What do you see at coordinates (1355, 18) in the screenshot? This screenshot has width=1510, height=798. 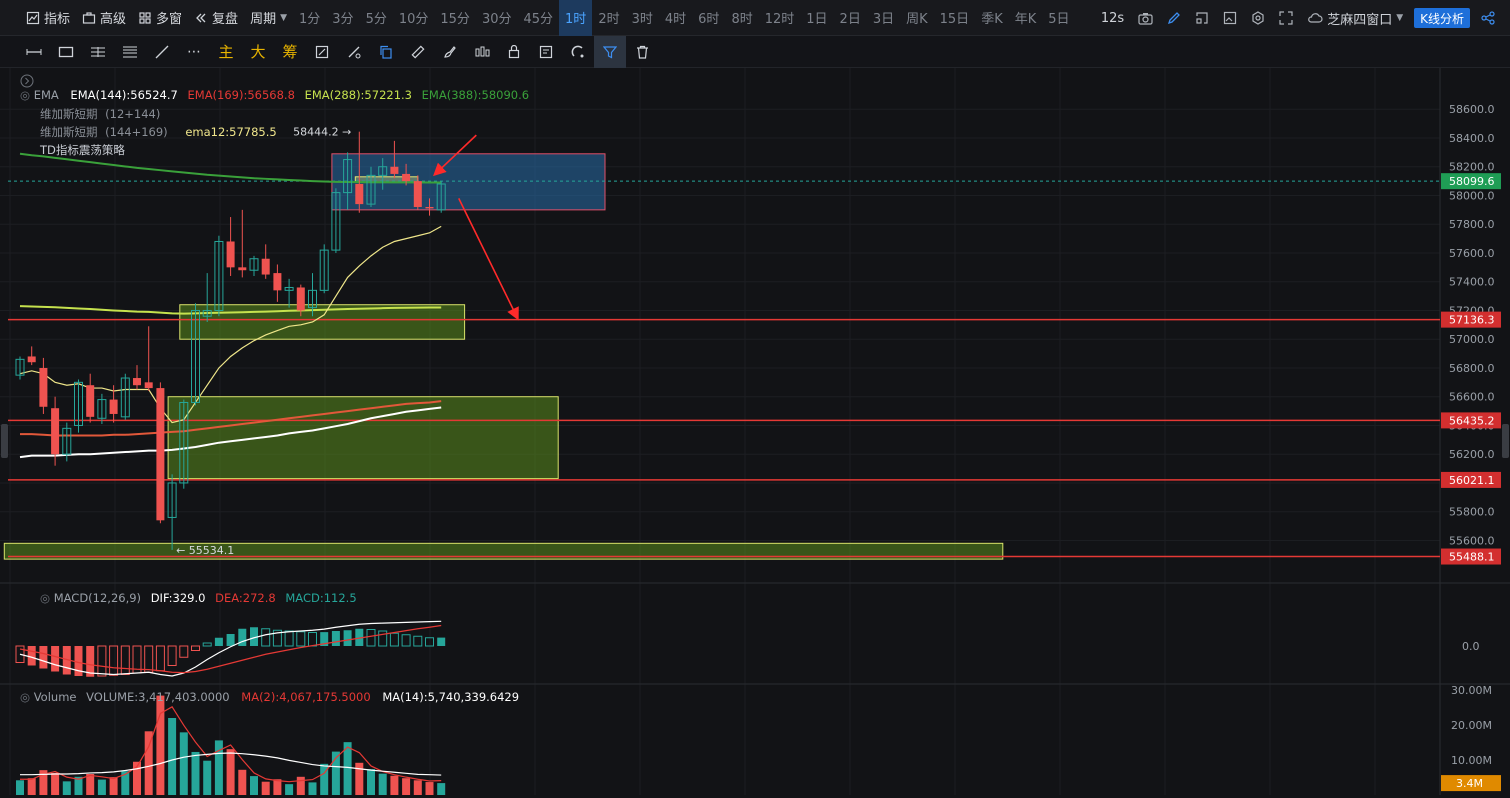 I see `window-selector: 芝麻四窗口 ▼` at bounding box center [1355, 18].